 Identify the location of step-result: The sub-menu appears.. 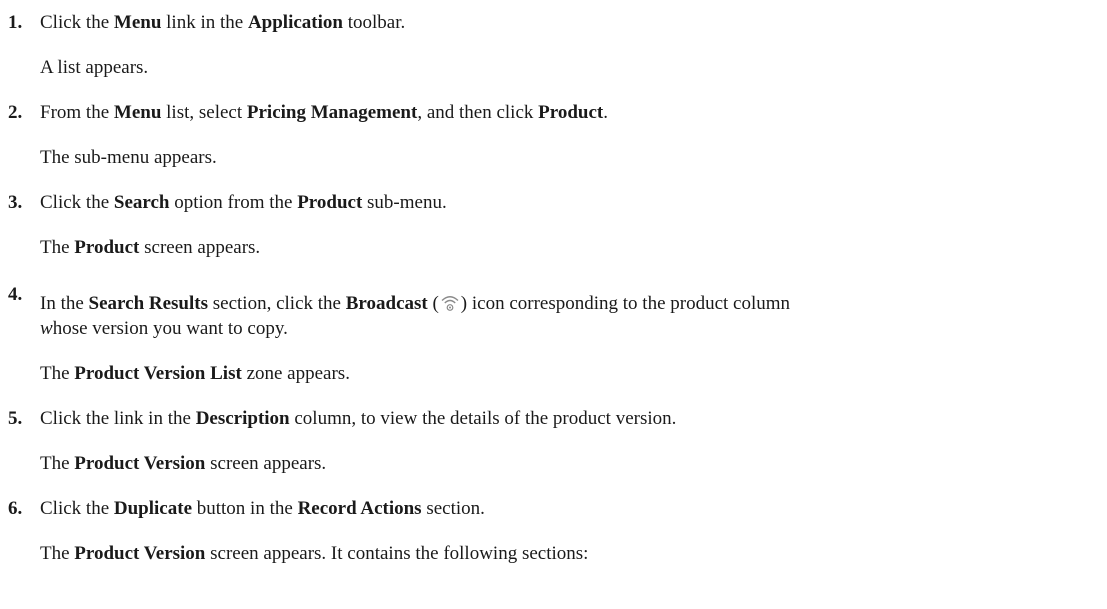
(128, 157).